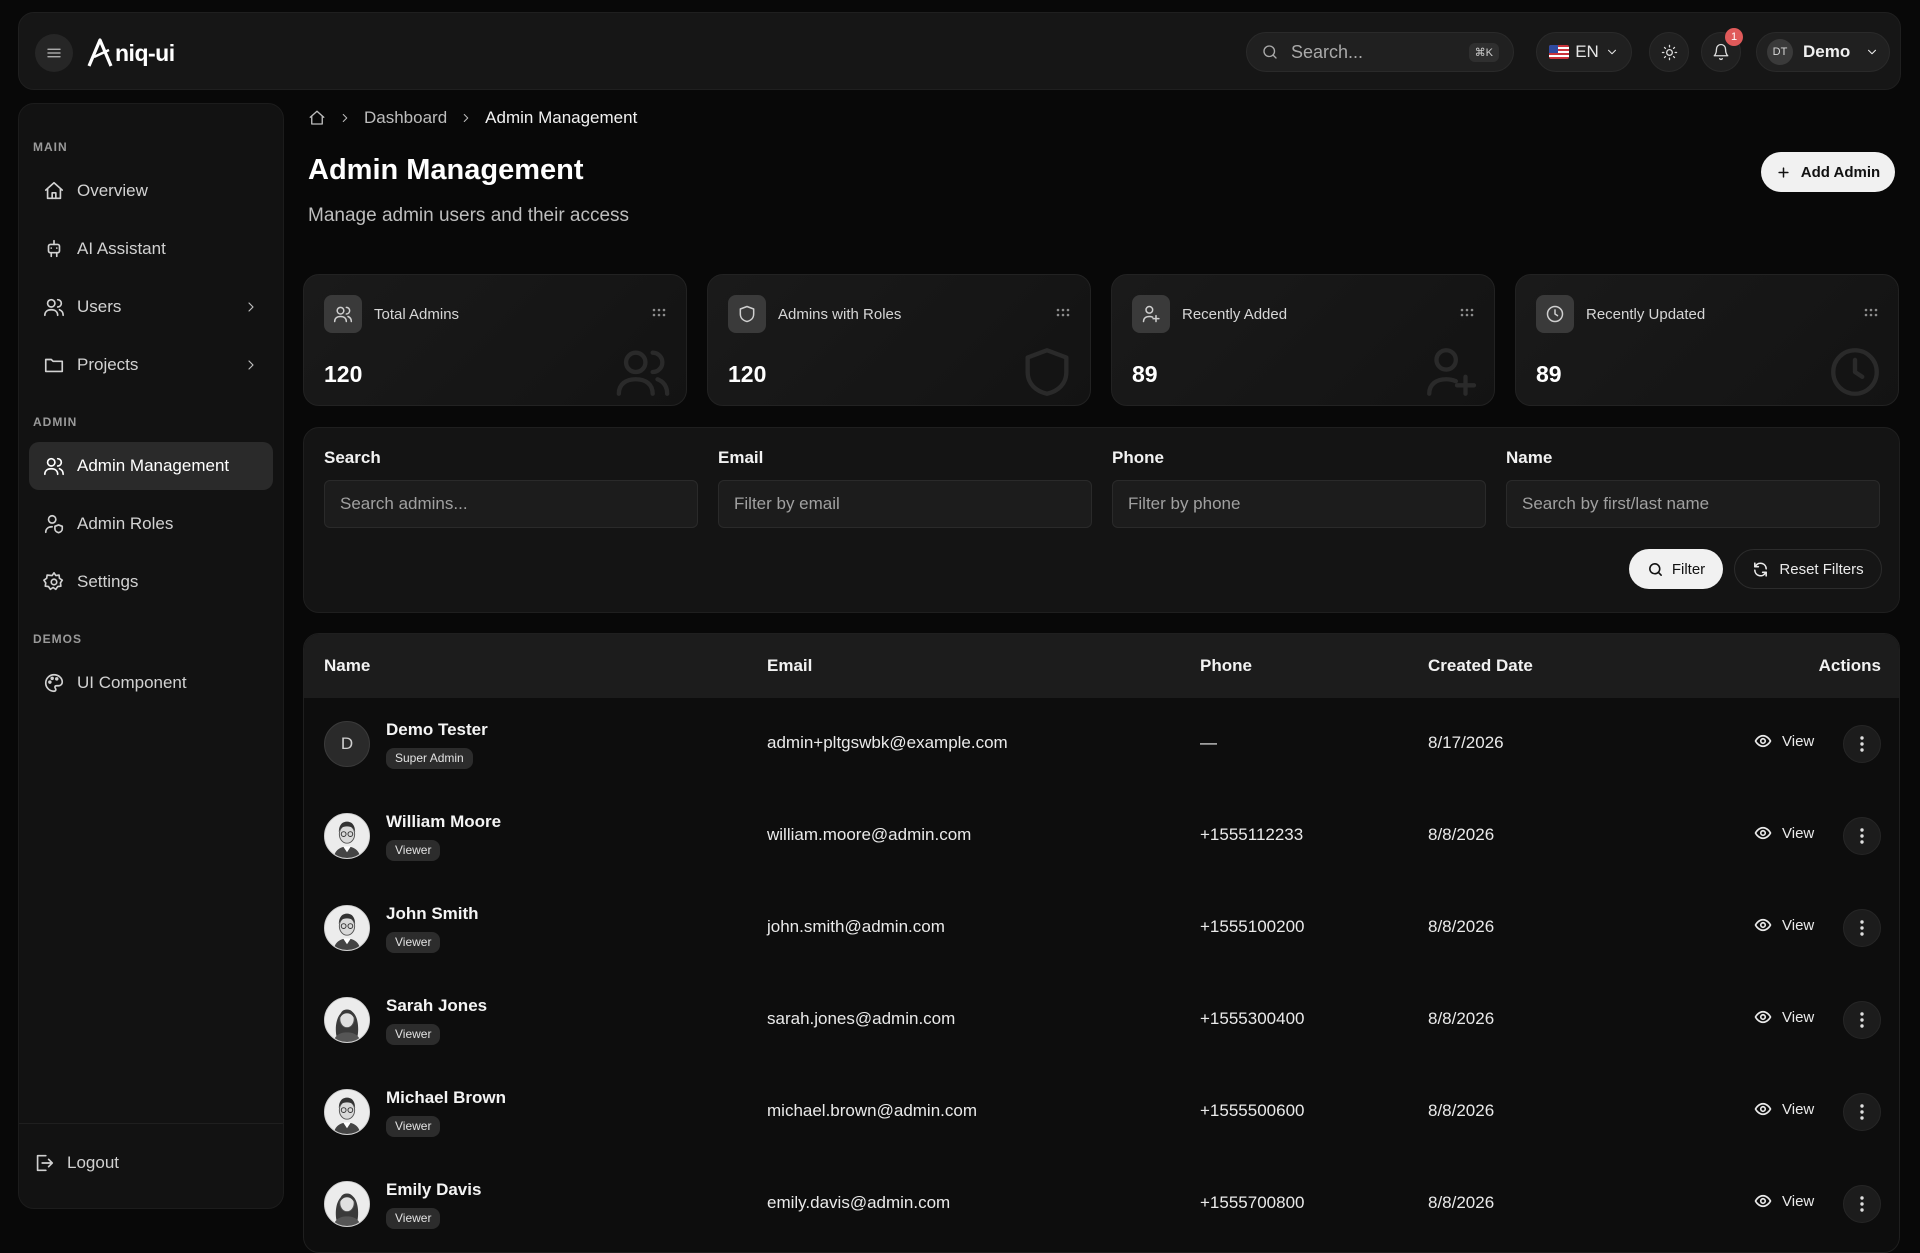  What do you see at coordinates (1655, 569) in the screenshot?
I see `search-icon` at bounding box center [1655, 569].